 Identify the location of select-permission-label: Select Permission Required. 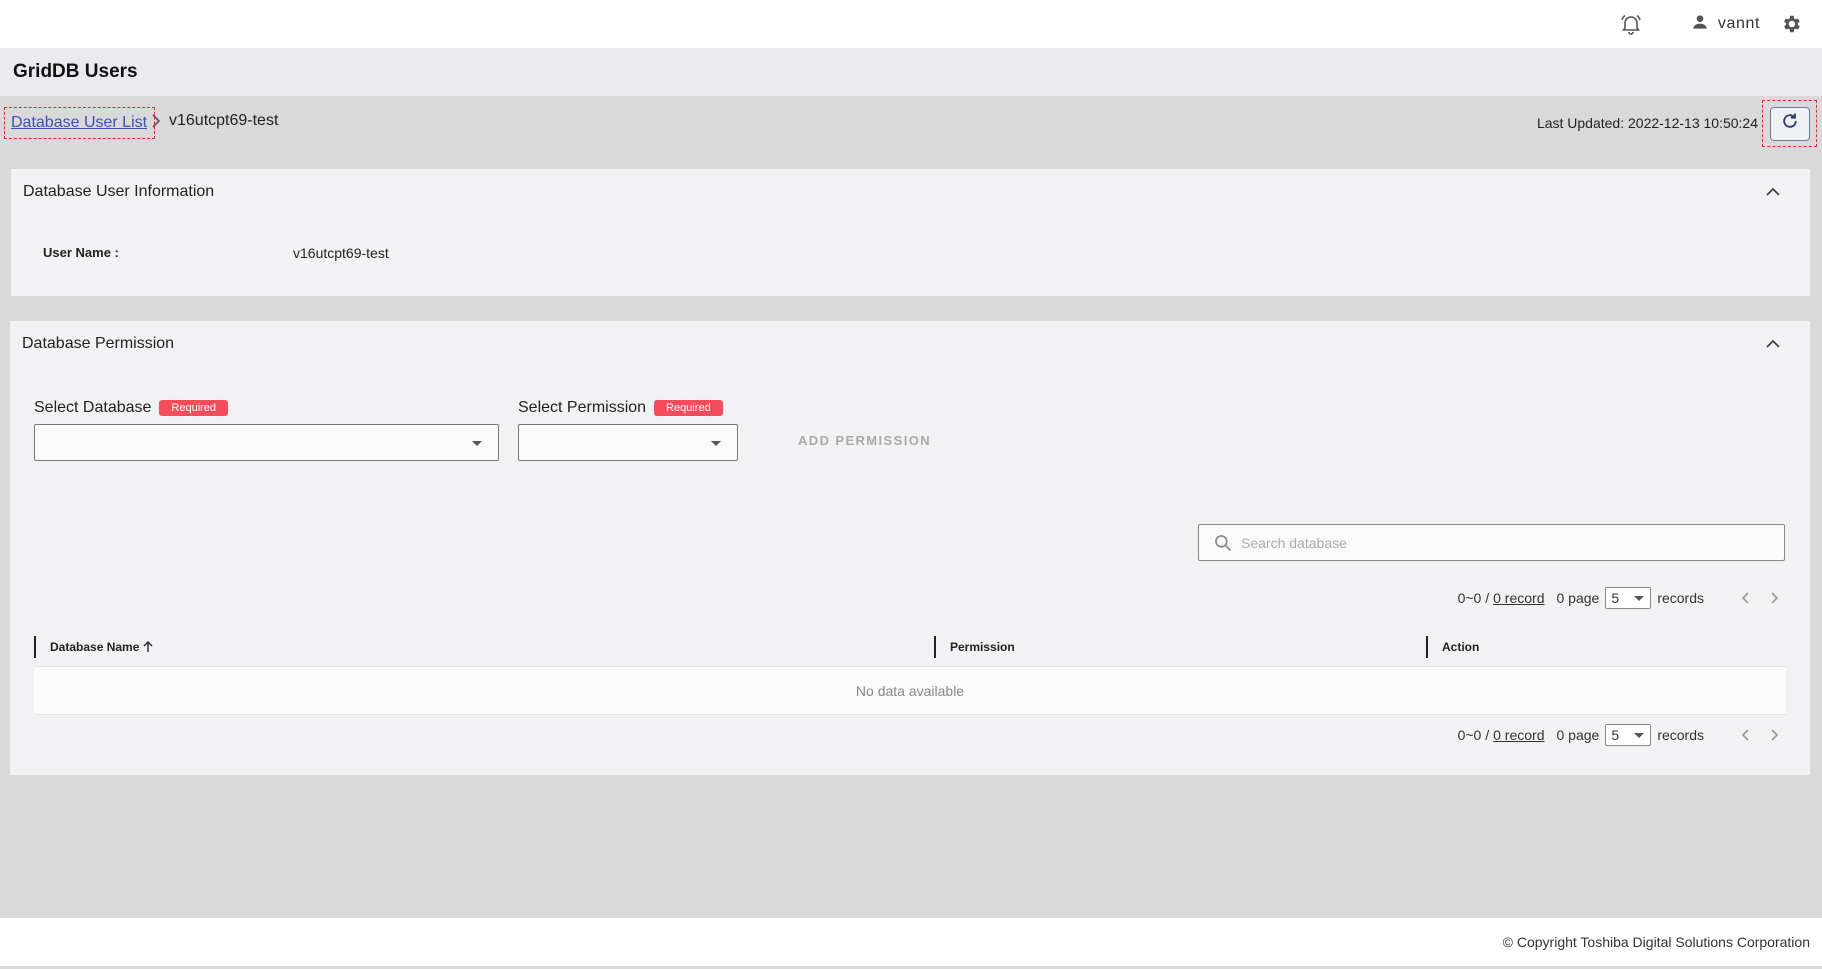
(620, 408).